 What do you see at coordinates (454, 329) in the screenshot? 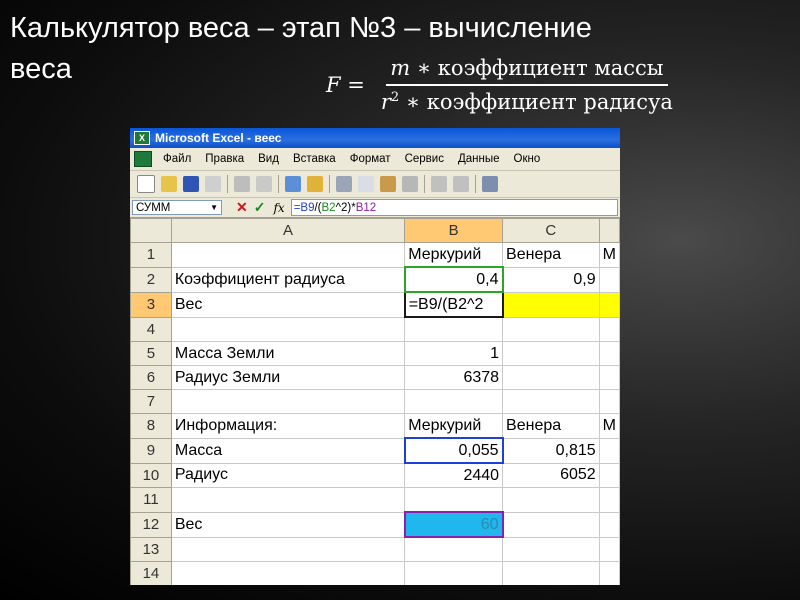
I see `cell-b4` at bounding box center [454, 329].